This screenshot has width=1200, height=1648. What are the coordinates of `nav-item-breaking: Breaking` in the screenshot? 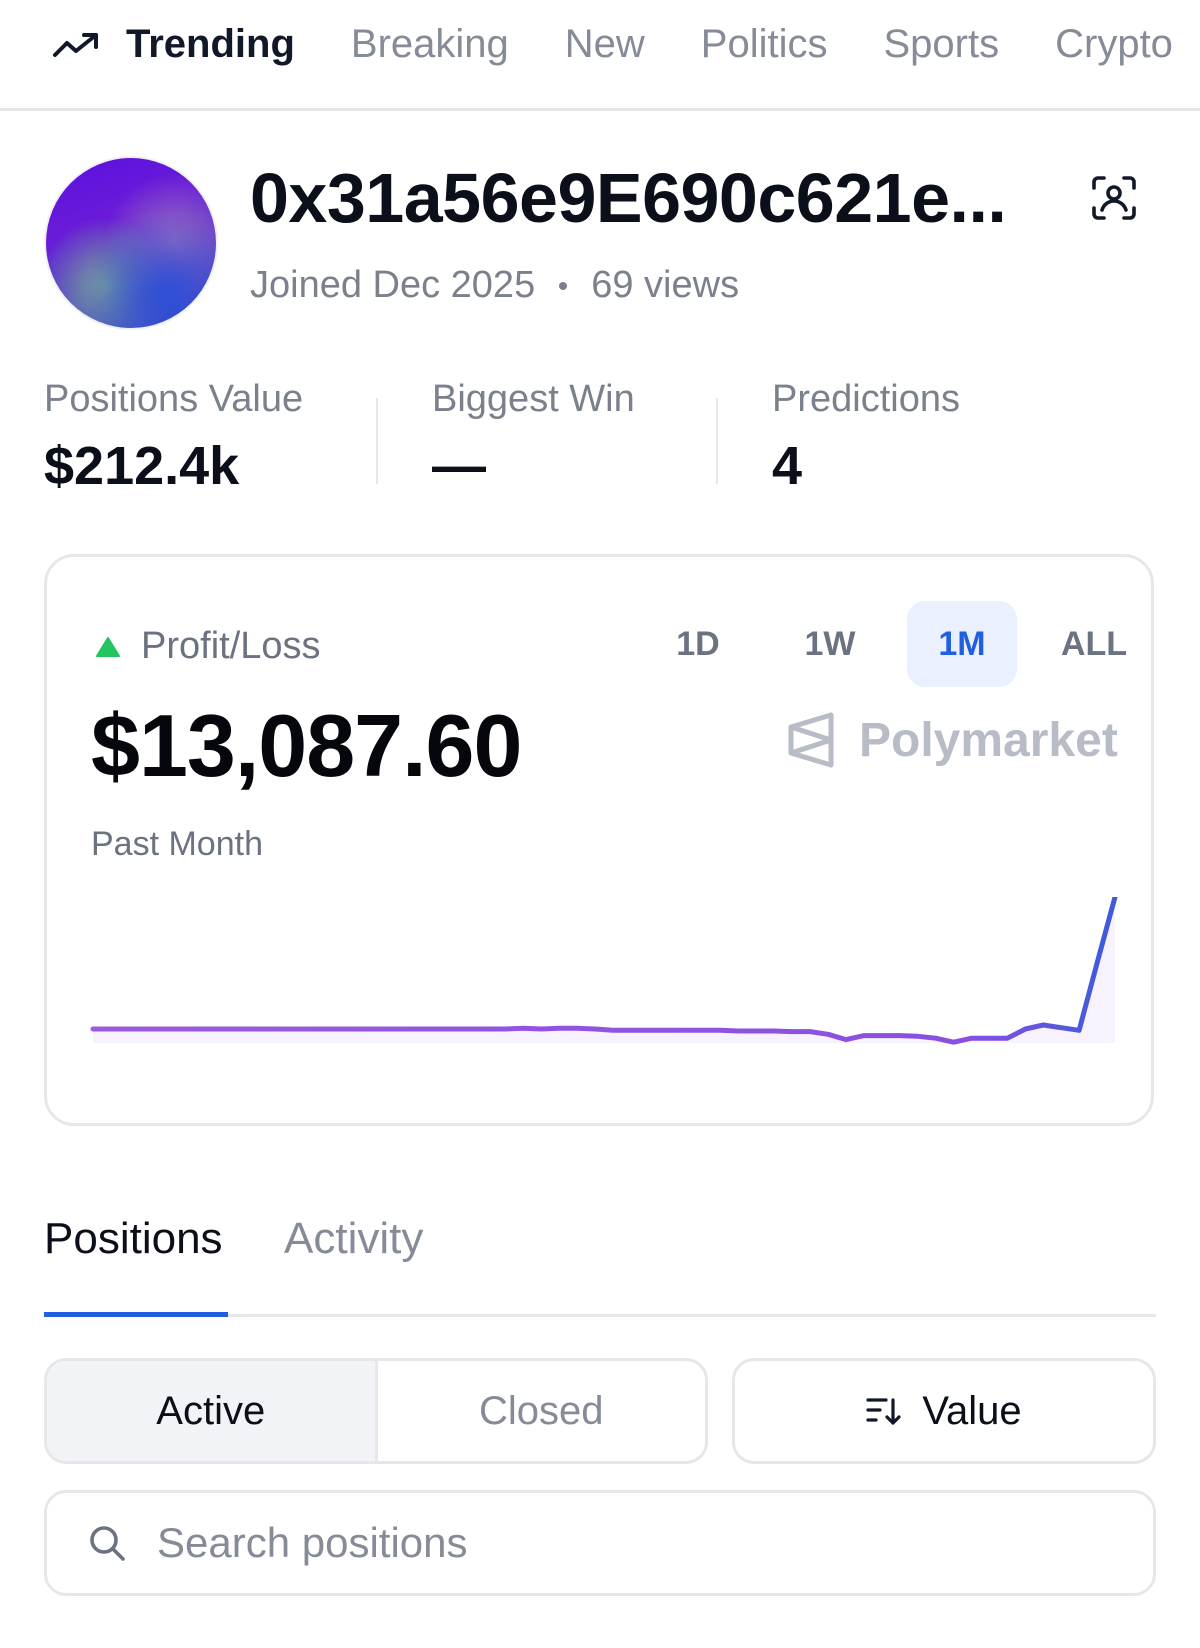 It's located at (430, 44).